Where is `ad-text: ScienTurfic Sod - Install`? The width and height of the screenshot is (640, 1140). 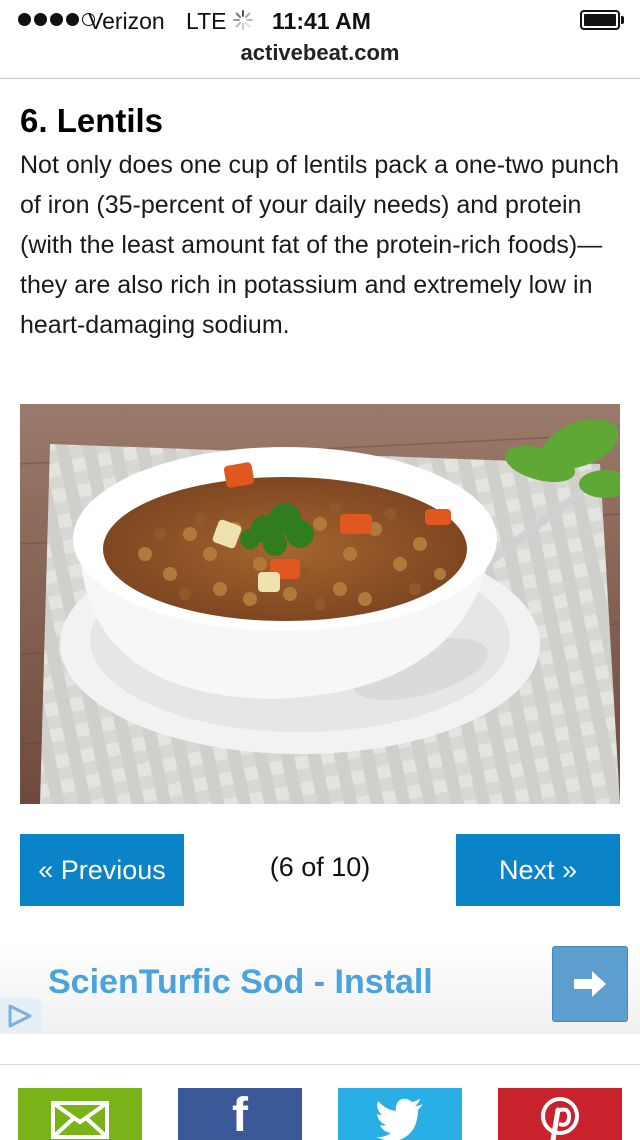 ad-text: ScienTurfic Sod - Install is located at coordinates (240, 982).